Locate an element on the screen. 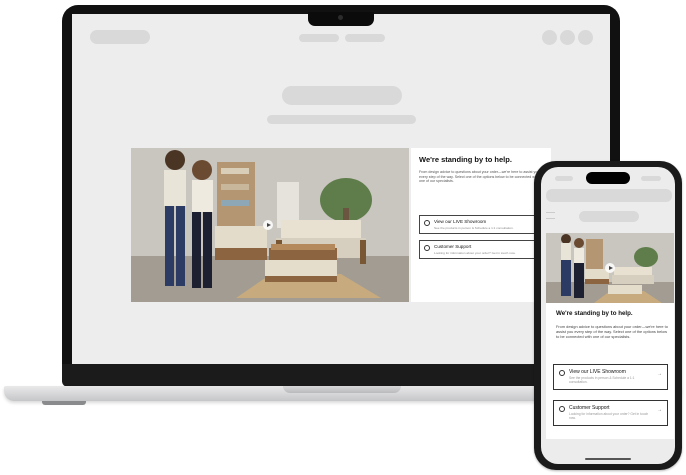 Image resolution: width=686 pixels, height=475 pixels. subheading-placeholder is located at coordinates (341, 119).